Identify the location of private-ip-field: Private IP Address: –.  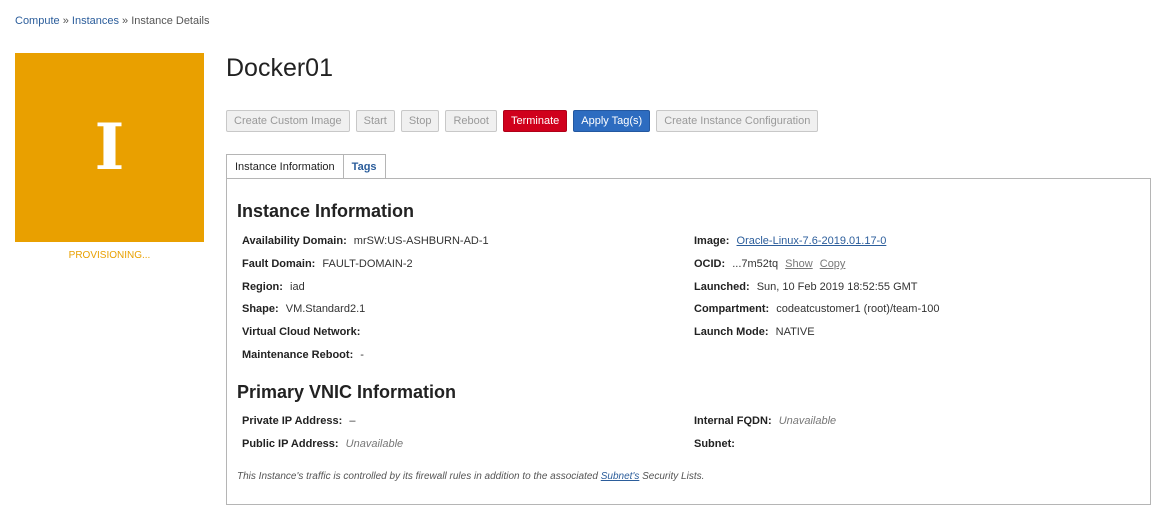
(298, 421).